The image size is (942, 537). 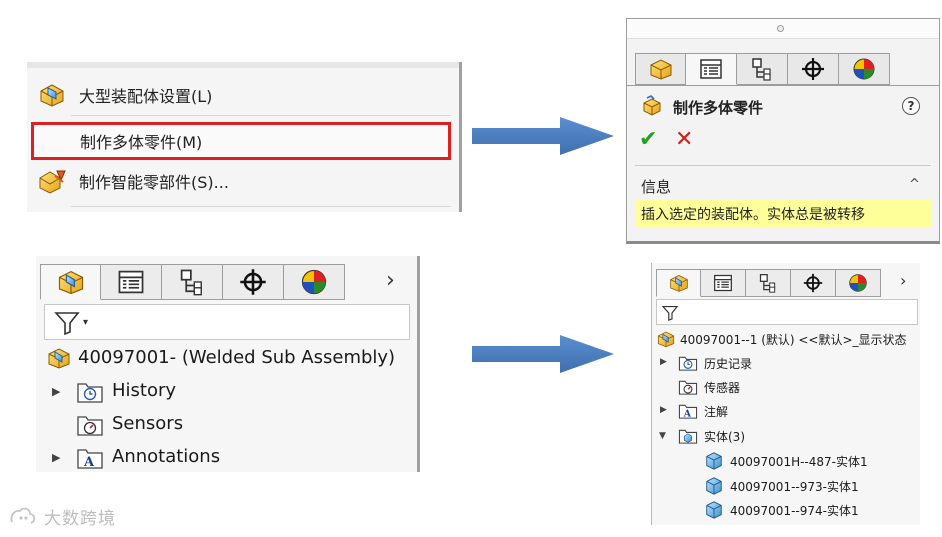 What do you see at coordinates (59, 358) in the screenshot?
I see `assembly-icon` at bounding box center [59, 358].